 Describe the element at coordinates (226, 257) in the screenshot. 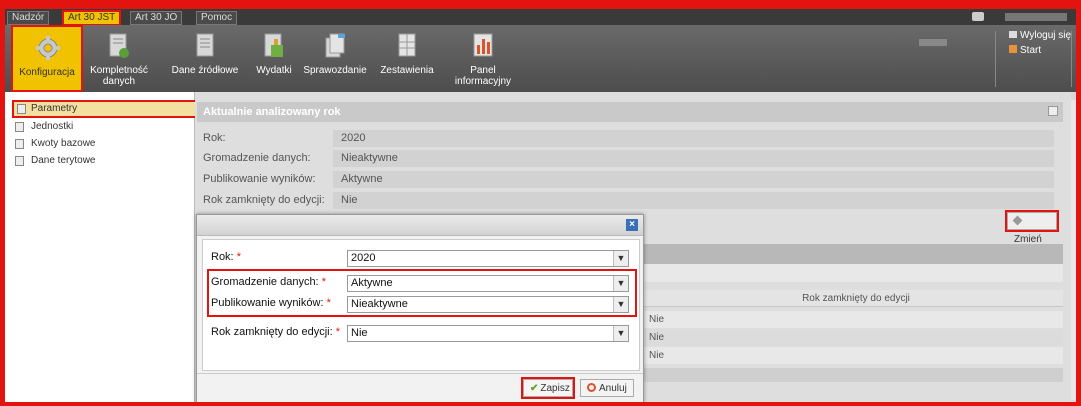

I see `field-label: Rok: *` at that location.